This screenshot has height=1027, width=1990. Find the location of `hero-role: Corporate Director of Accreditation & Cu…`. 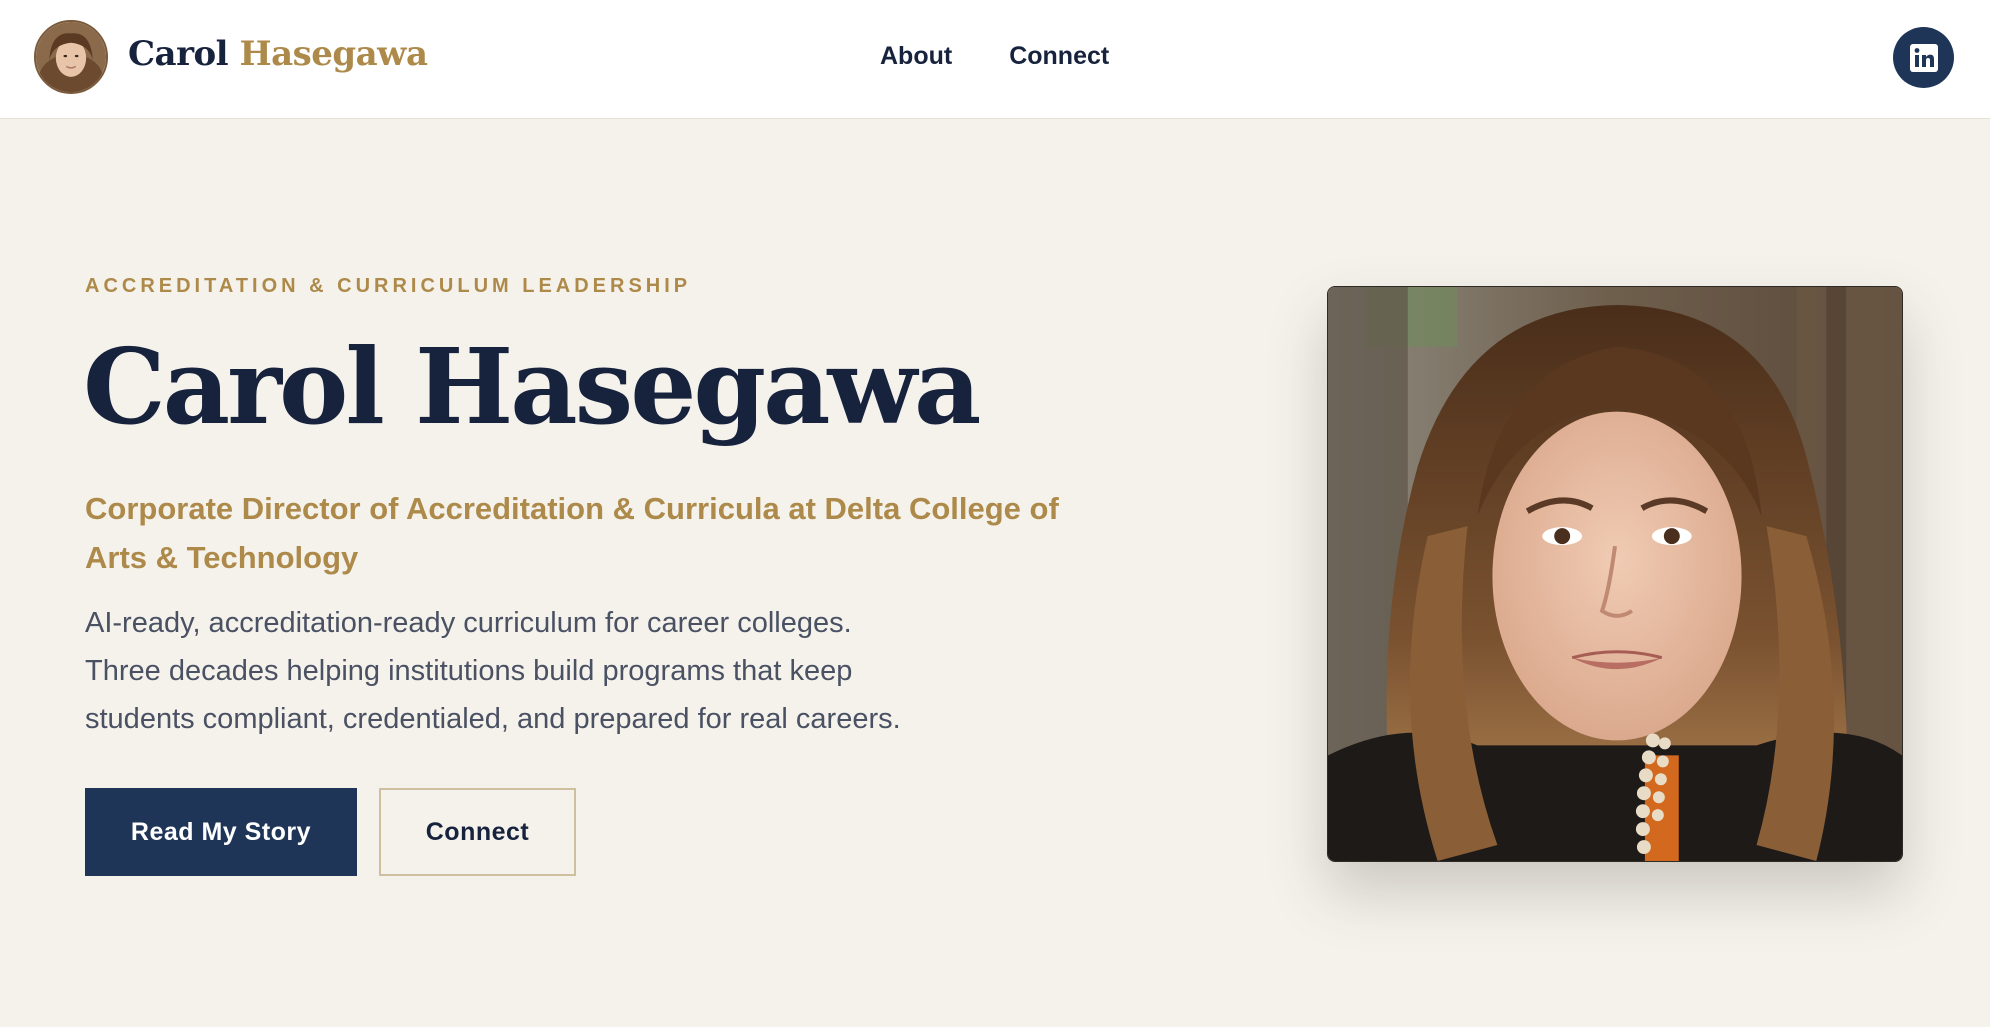

hero-role: Corporate Director of Accreditation & Cu… is located at coordinates (572, 533).